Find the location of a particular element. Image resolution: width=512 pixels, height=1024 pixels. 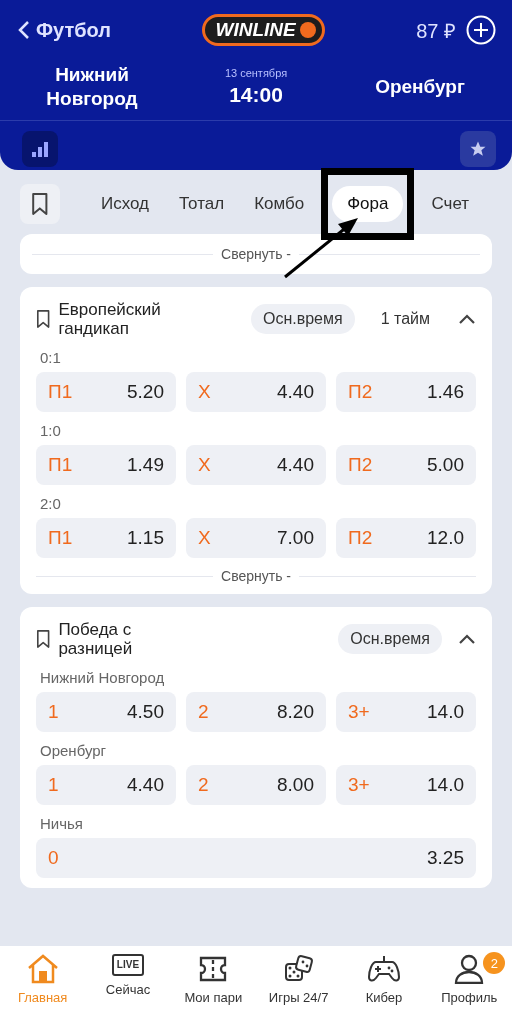

odds-button: П2 1.46 is located at coordinates (406, 392).